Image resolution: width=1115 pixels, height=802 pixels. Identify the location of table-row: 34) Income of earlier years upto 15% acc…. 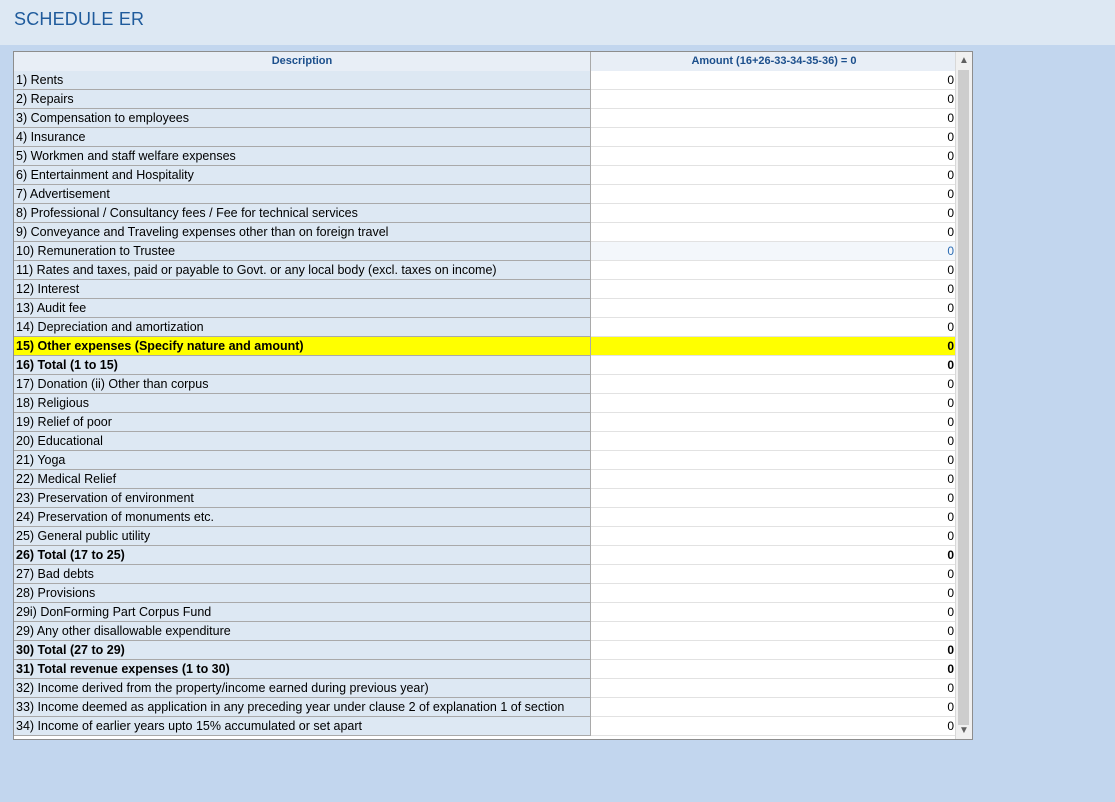
(485, 726).